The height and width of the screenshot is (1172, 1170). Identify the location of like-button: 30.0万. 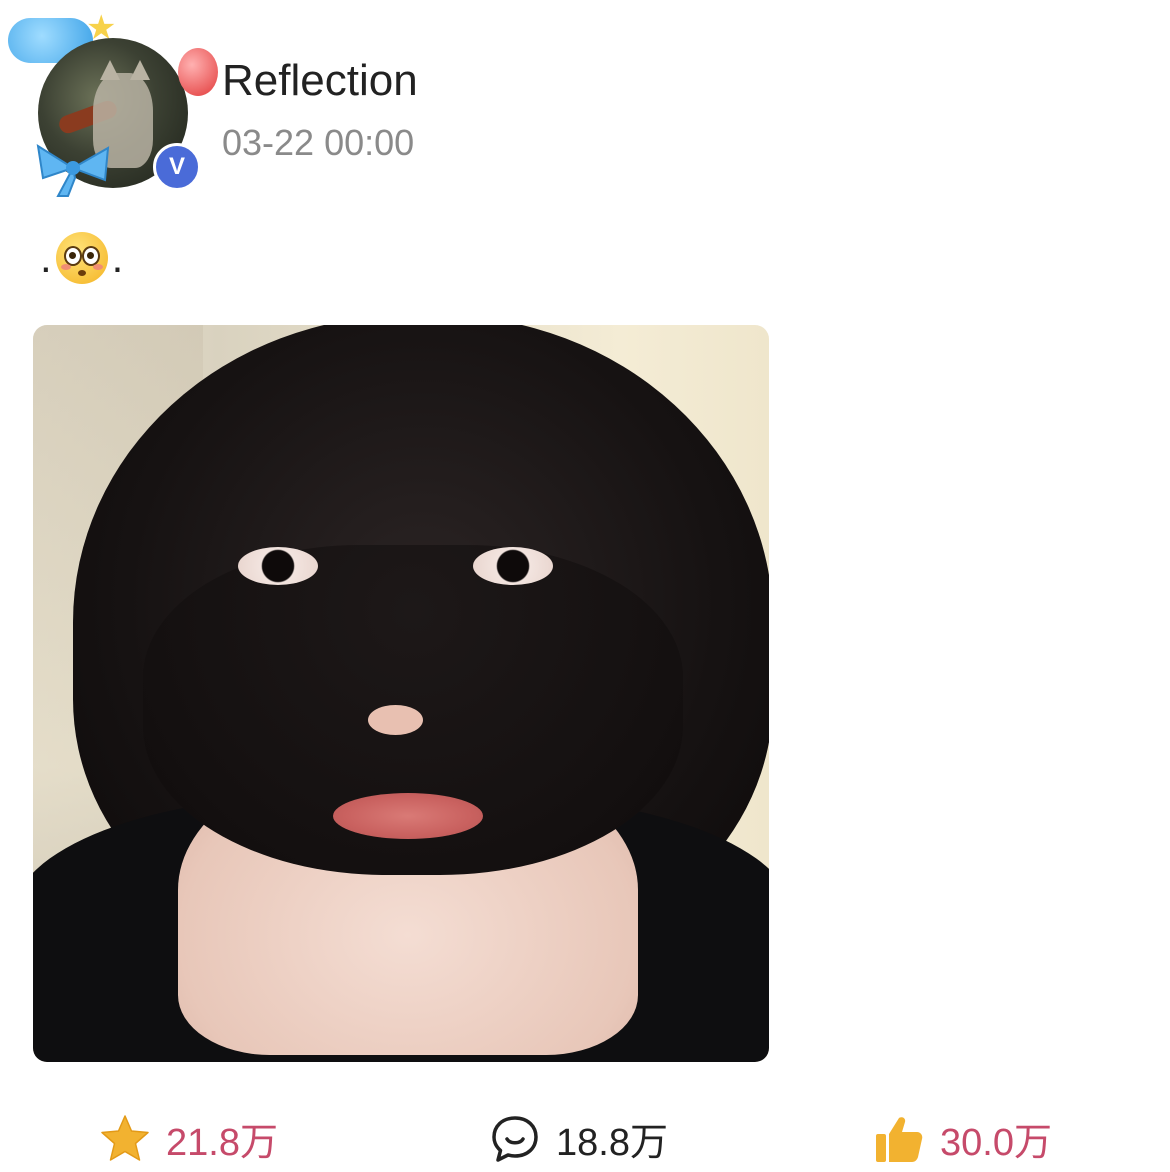
(962, 1138).